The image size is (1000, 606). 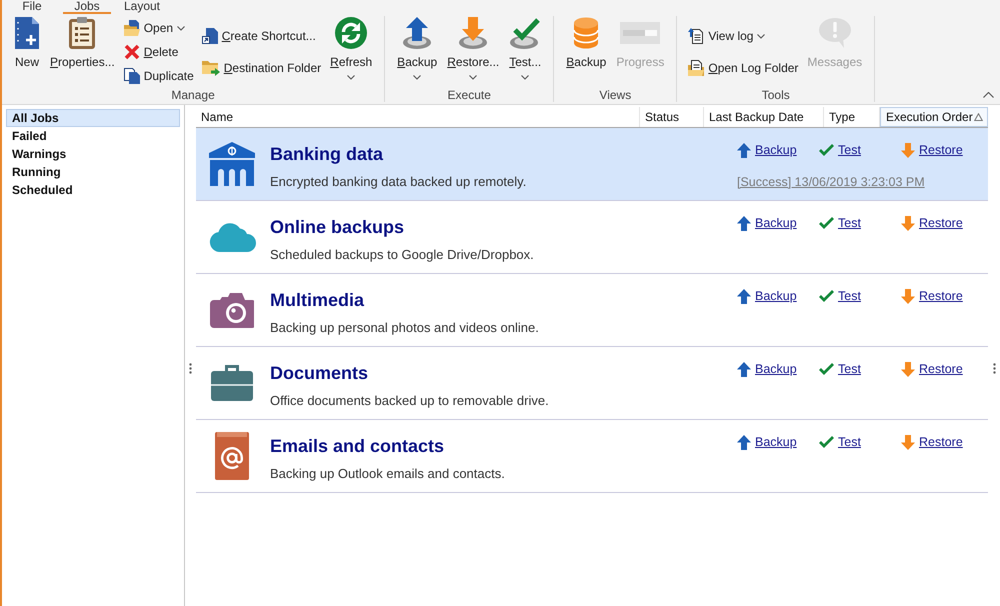 I want to click on backup-view-button: Backup, so click(x=586, y=52).